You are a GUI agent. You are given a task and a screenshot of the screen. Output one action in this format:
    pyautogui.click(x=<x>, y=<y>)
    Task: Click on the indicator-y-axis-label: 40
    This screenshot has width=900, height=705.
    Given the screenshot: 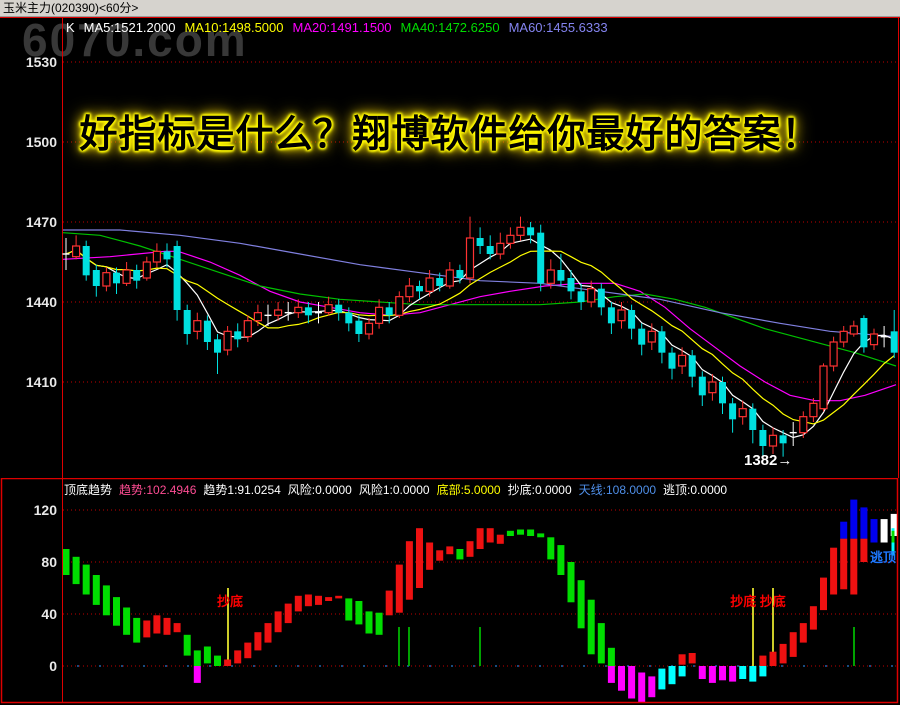 What is the action you would take?
    pyautogui.click(x=49, y=614)
    